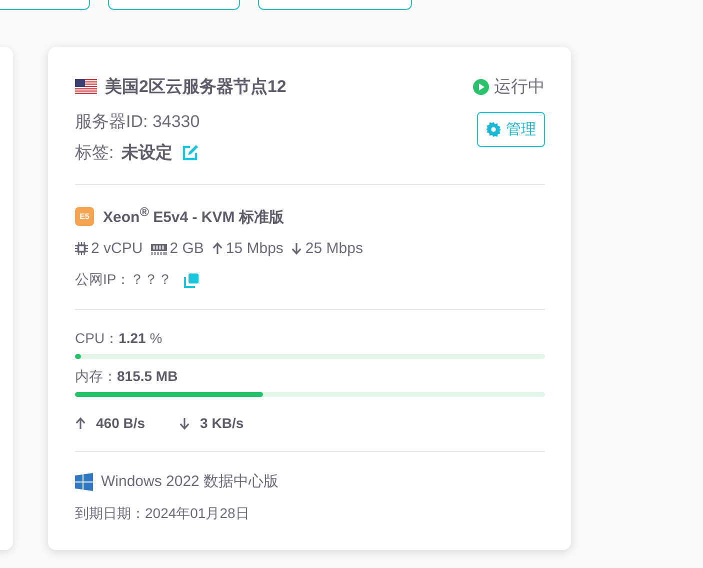 This screenshot has width=703, height=568. I want to click on usage-text: 内存：815.5 MB, so click(127, 377).